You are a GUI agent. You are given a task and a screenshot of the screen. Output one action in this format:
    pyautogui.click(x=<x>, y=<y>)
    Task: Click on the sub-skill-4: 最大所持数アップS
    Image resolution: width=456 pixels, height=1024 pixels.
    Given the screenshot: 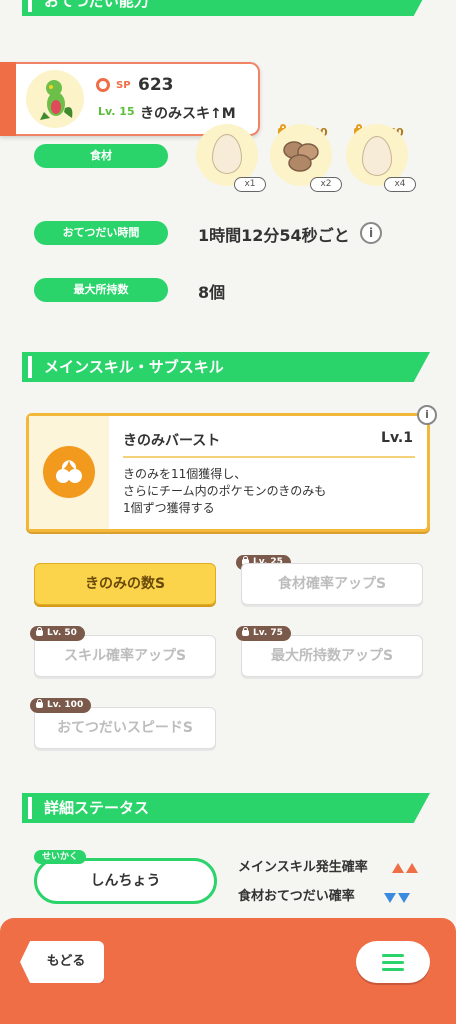 What is the action you would take?
    pyautogui.click(x=332, y=656)
    